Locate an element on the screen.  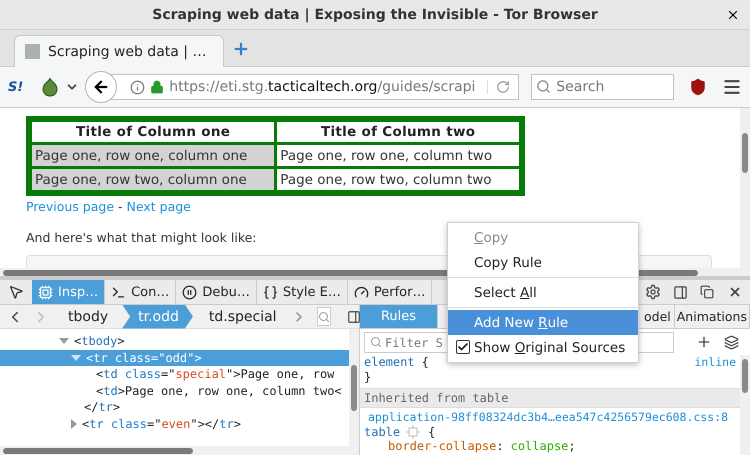
pause-icon is located at coordinates (190, 292).